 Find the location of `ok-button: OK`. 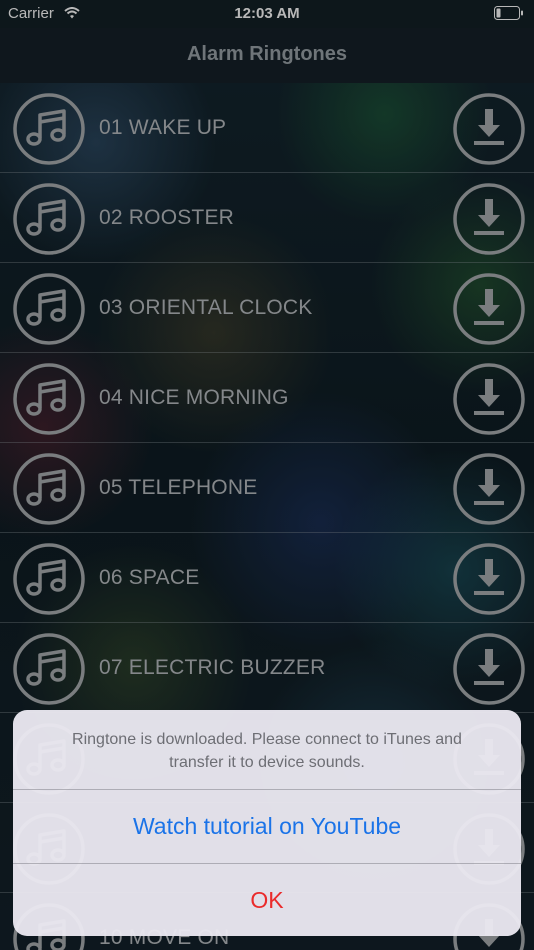

ok-button: OK is located at coordinates (267, 899).